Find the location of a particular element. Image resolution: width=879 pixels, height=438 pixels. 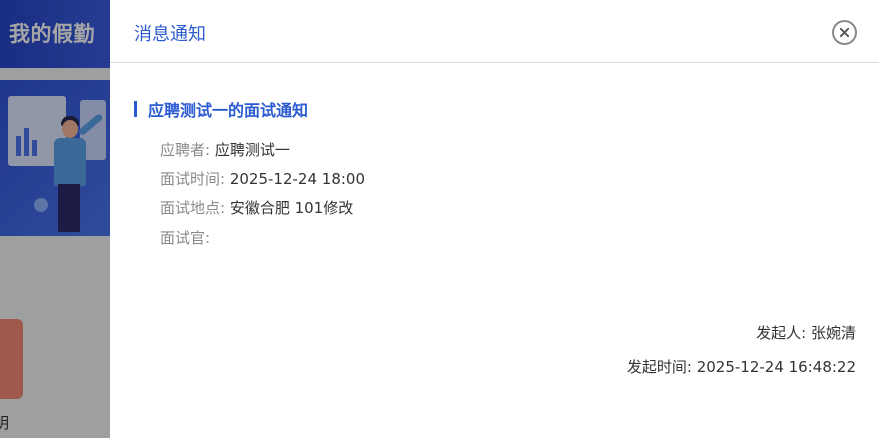

sent-time-value: 2025-12-24 16:48:22 is located at coordinates (776, 367).